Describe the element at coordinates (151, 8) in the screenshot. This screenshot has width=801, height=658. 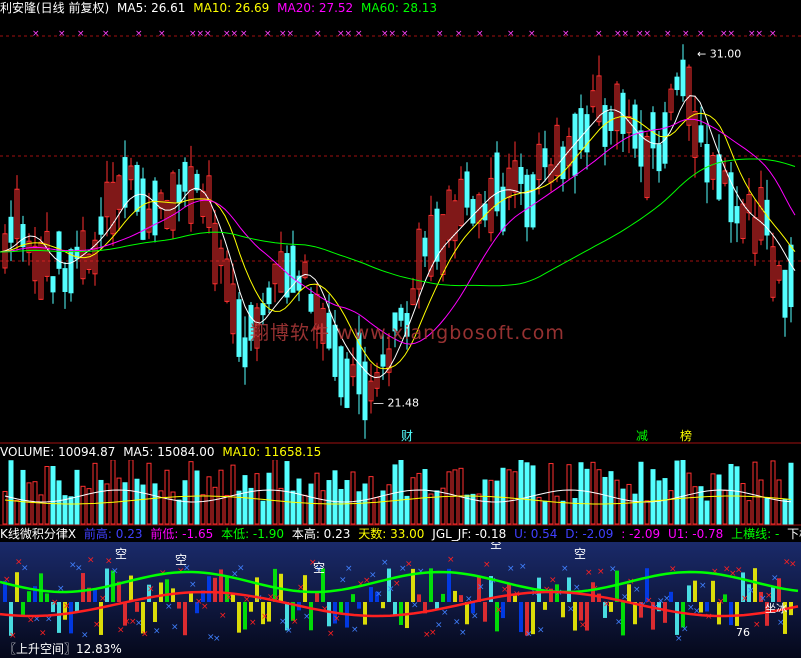
I see `ma5-label: MA5: 26.61` at that location.